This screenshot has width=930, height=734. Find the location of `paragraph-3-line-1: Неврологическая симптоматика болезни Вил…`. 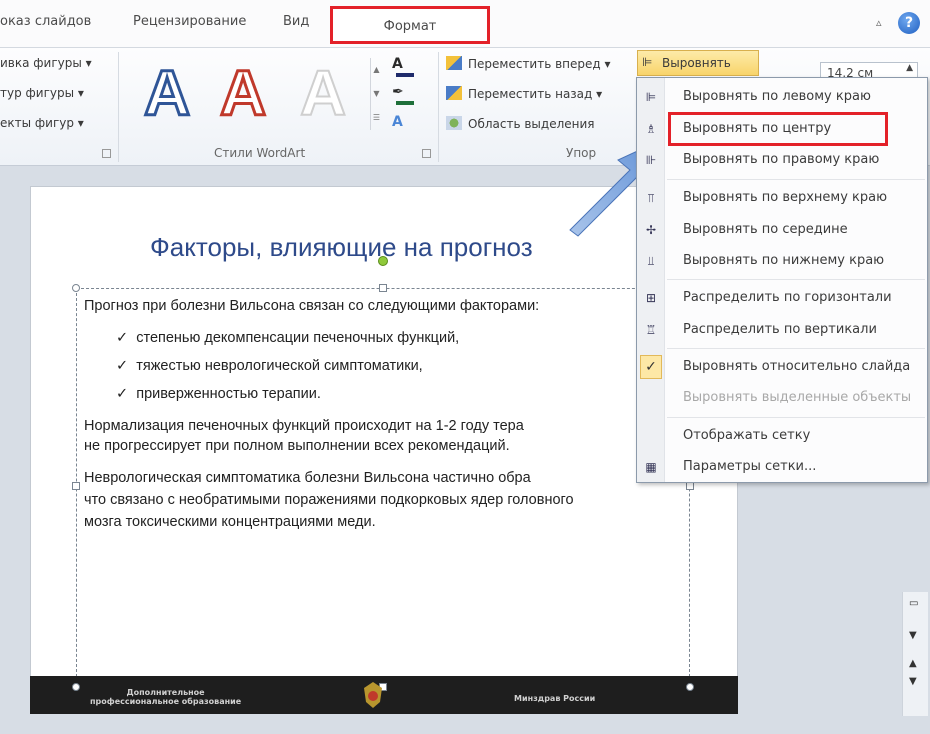

paragraph-3-line-1: Неврологическая симптоматика болезни Вил… is located at coordinates (307, 478).